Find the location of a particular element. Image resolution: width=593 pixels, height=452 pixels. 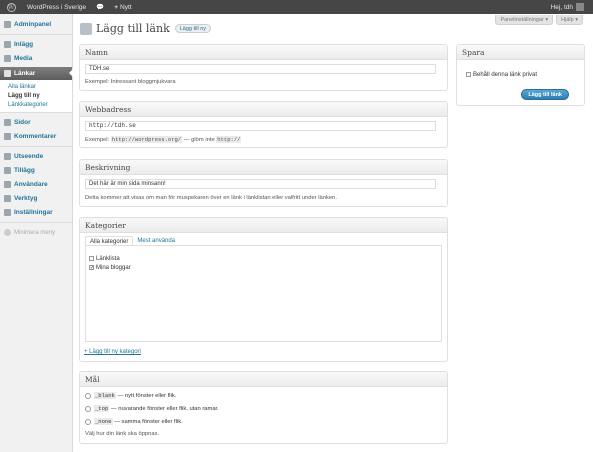

menu-settings: Inställningar is located at coordinates (36, 212).